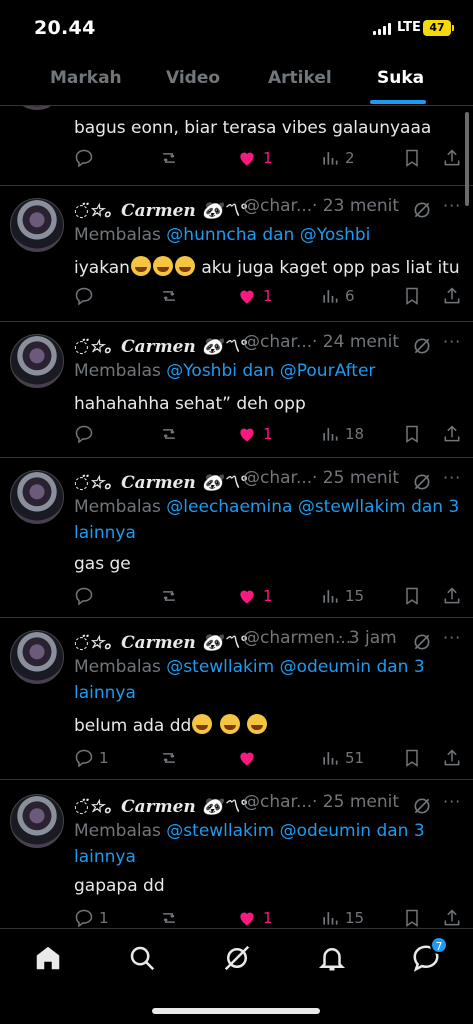  I want to click on tab-suka: Suka, so click(400, 78).